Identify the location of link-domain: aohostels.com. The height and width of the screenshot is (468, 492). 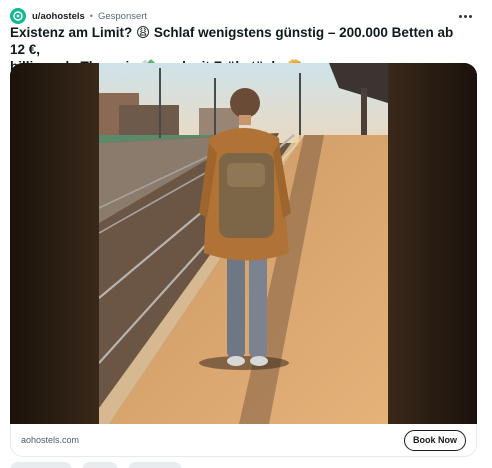
(50, 440).